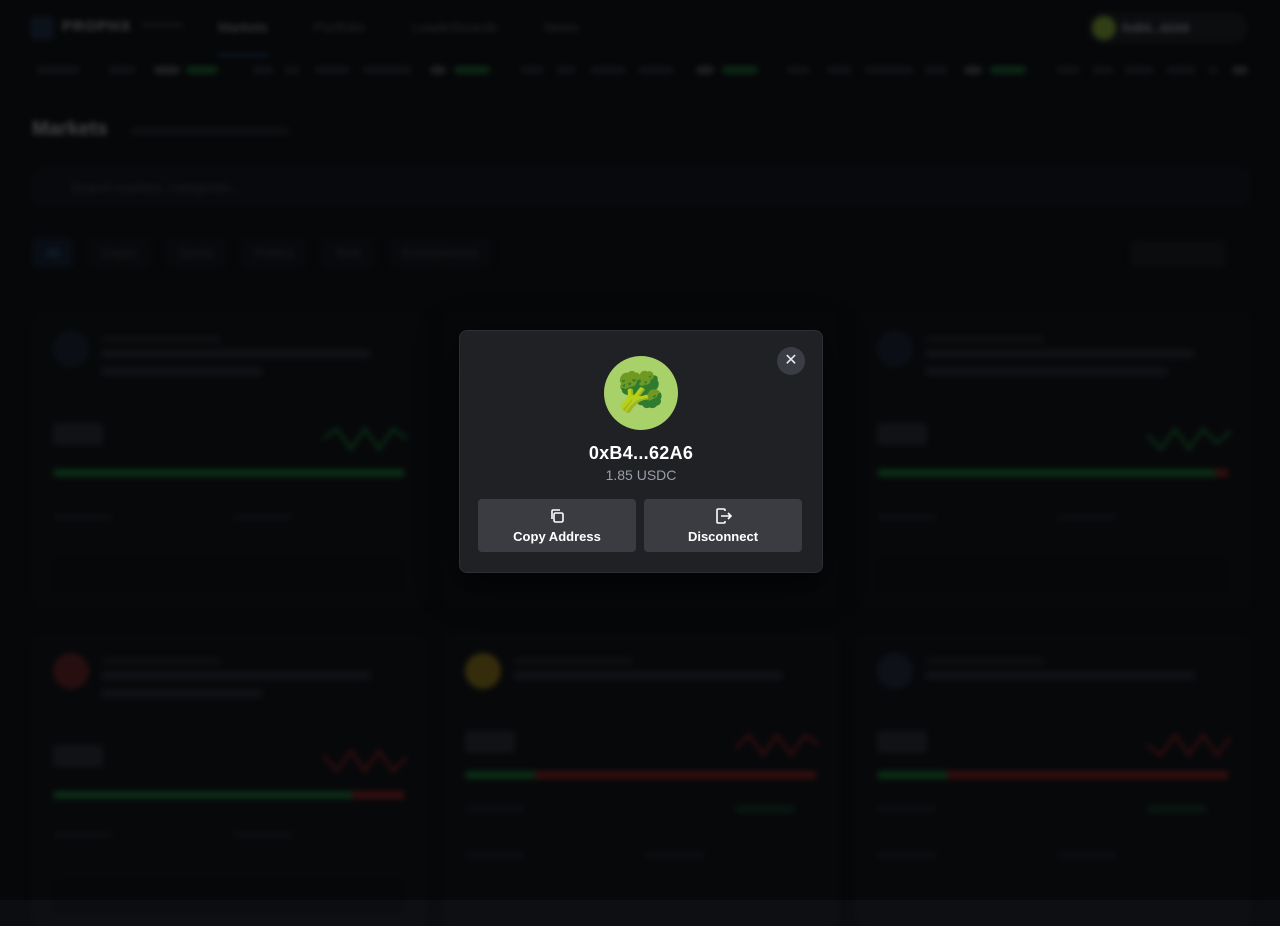 The height and width of the screenshot is (926, 1280). I want to click on wallet-address: 0xB4...62A6, so click(641, 453).